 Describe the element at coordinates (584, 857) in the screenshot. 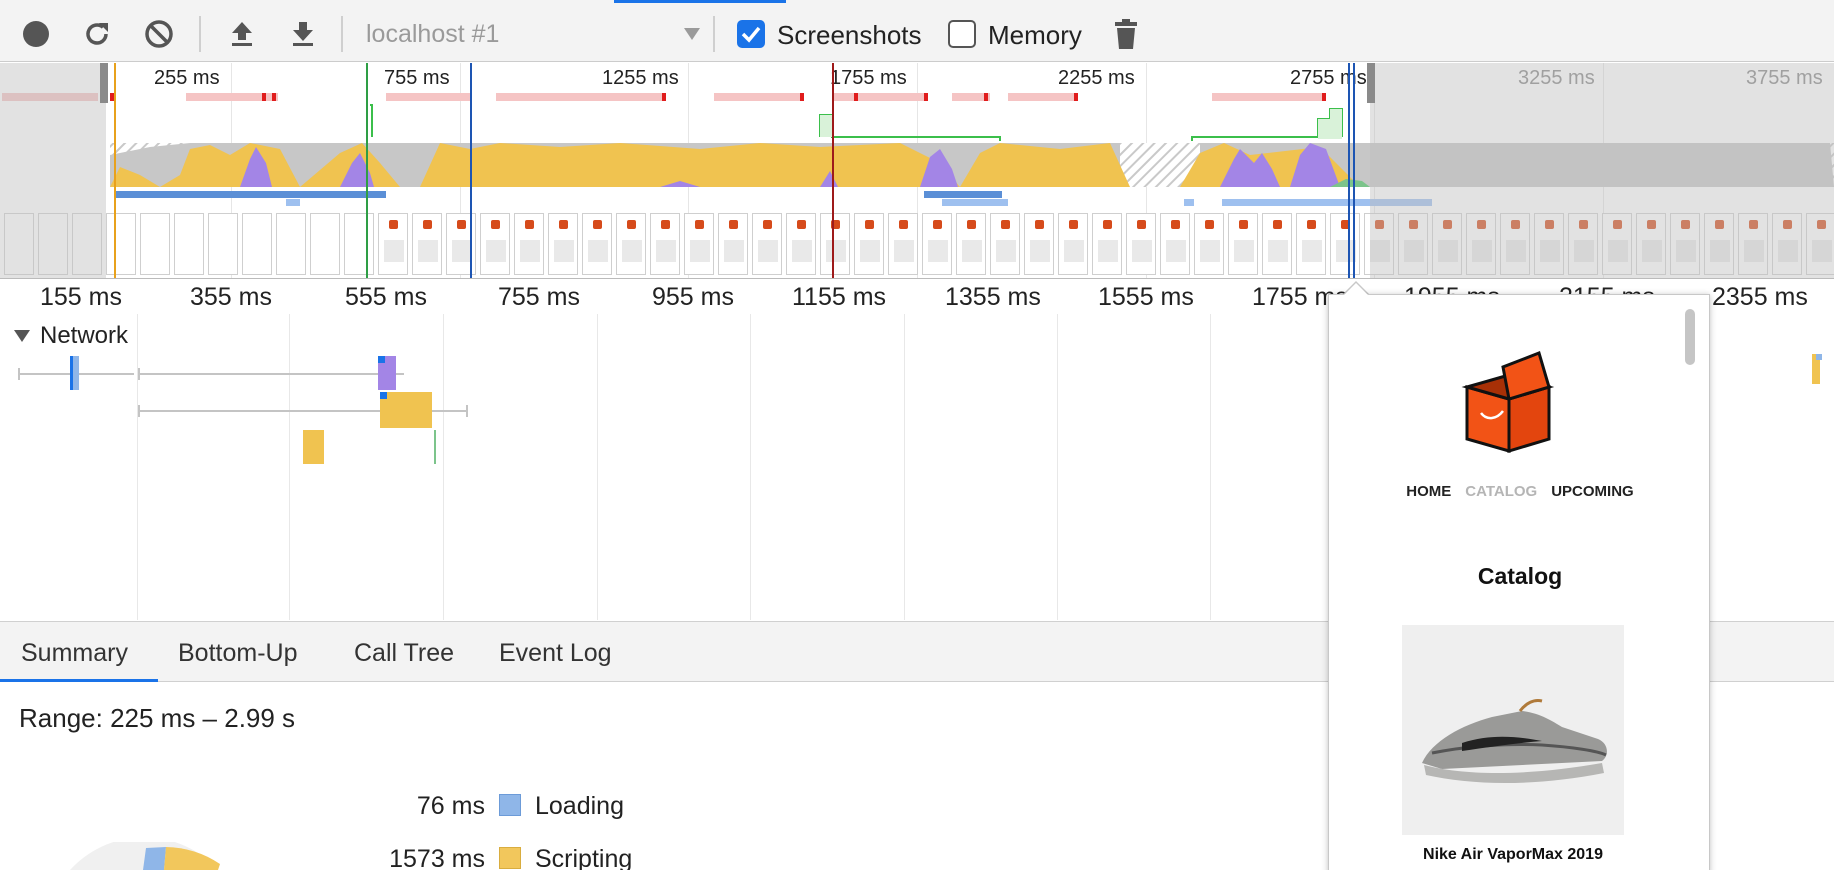

I see `legend-name-scripting: Scripting` at that location.